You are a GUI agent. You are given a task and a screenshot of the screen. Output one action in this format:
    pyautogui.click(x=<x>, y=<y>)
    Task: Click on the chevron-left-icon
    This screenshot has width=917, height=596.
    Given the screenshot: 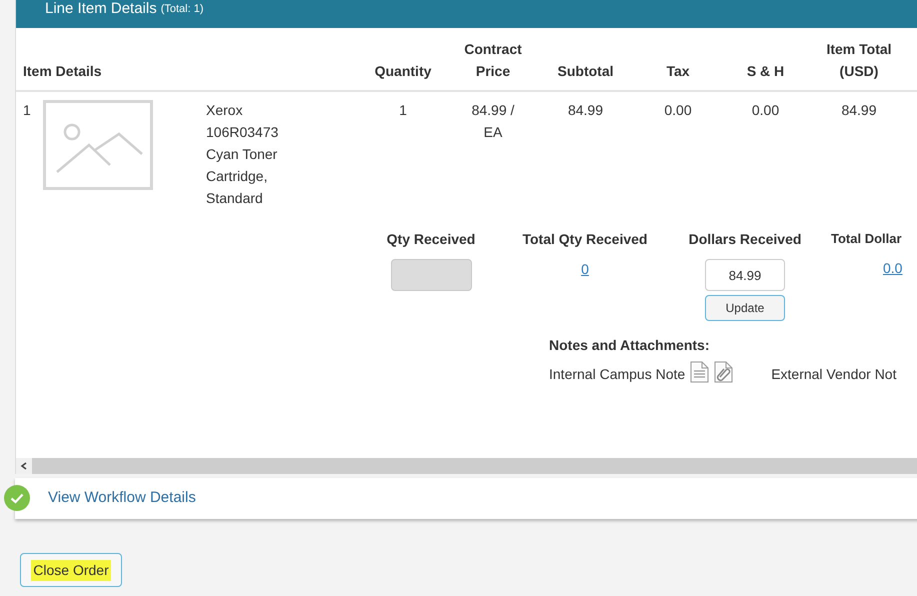 What is the action you would take?
    pyautogui.click(x=24, y=466)
    